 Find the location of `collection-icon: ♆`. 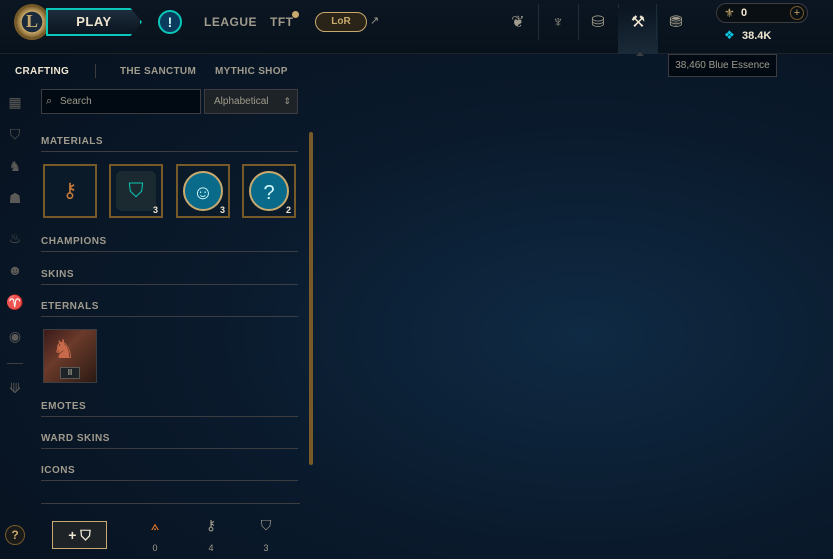

collection-icon: ♆ is located at coordinates (558, 23).